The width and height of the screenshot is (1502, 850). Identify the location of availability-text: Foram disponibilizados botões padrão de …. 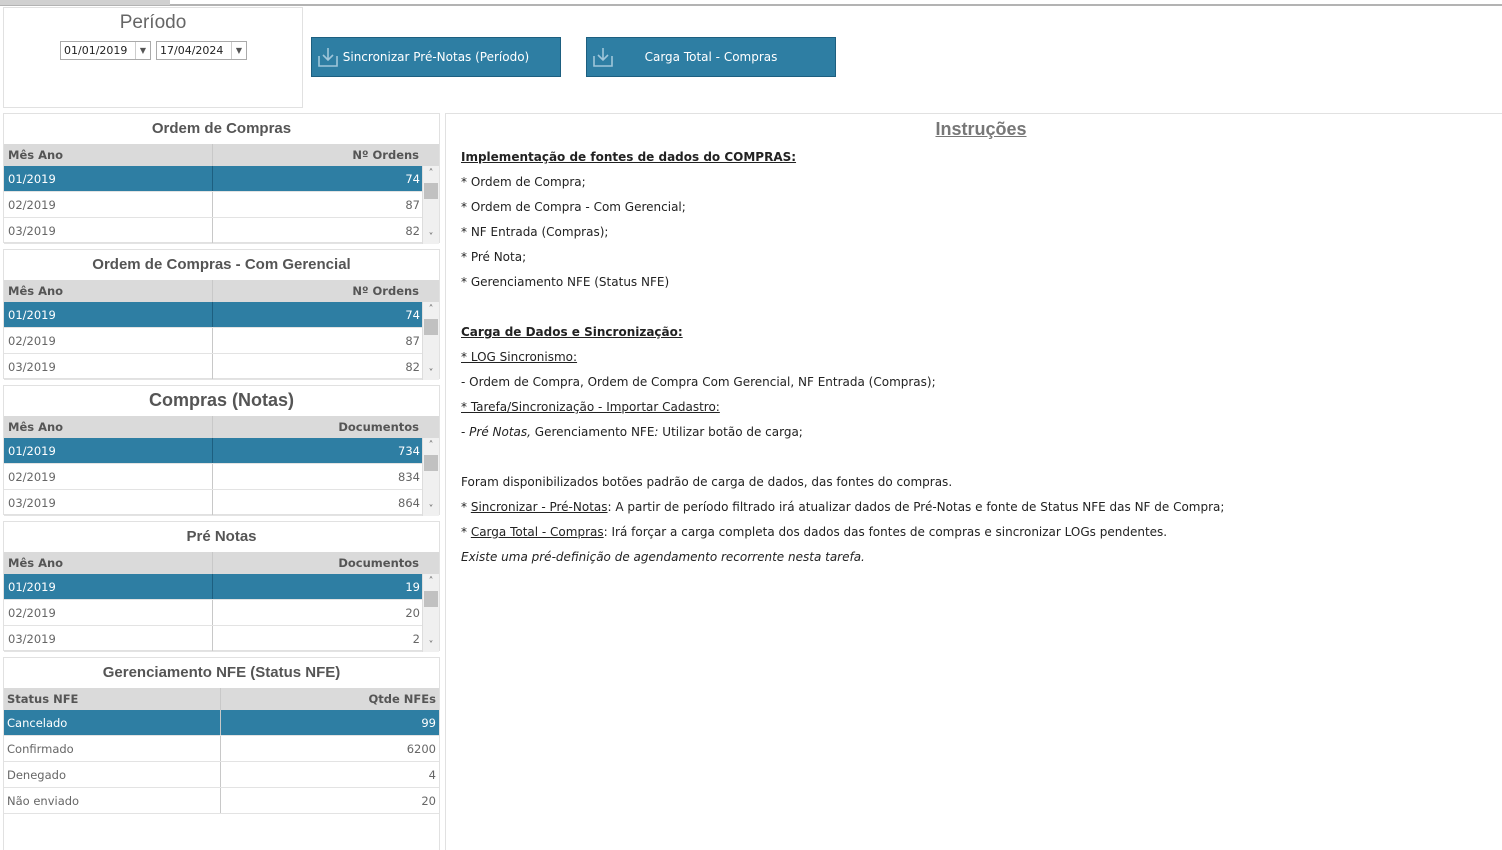
(707, 482).